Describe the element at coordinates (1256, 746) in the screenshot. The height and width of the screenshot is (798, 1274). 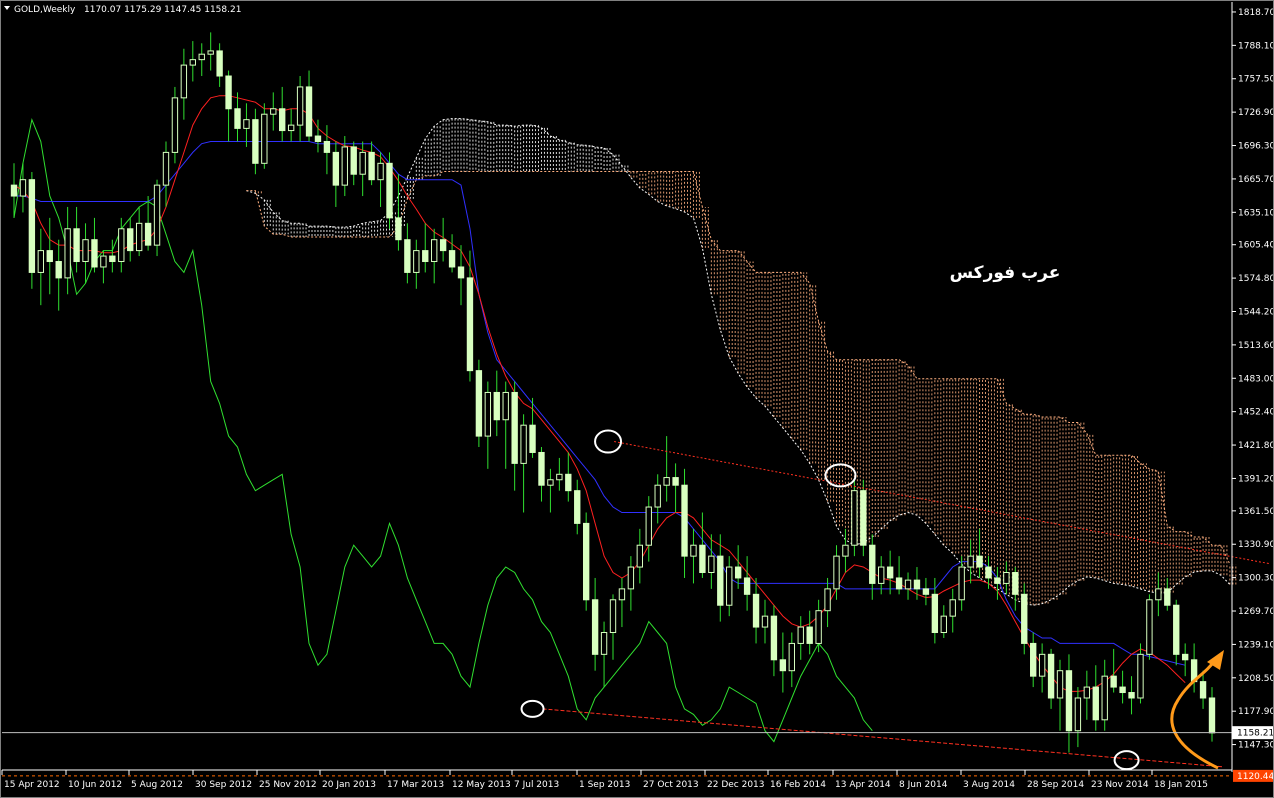
I see `price-tick-label: 1147.30` at that location.